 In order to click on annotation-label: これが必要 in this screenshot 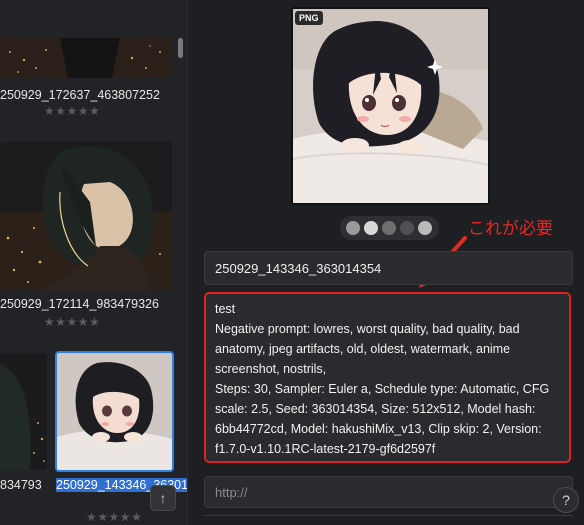, I will do `click(510, 229)`.